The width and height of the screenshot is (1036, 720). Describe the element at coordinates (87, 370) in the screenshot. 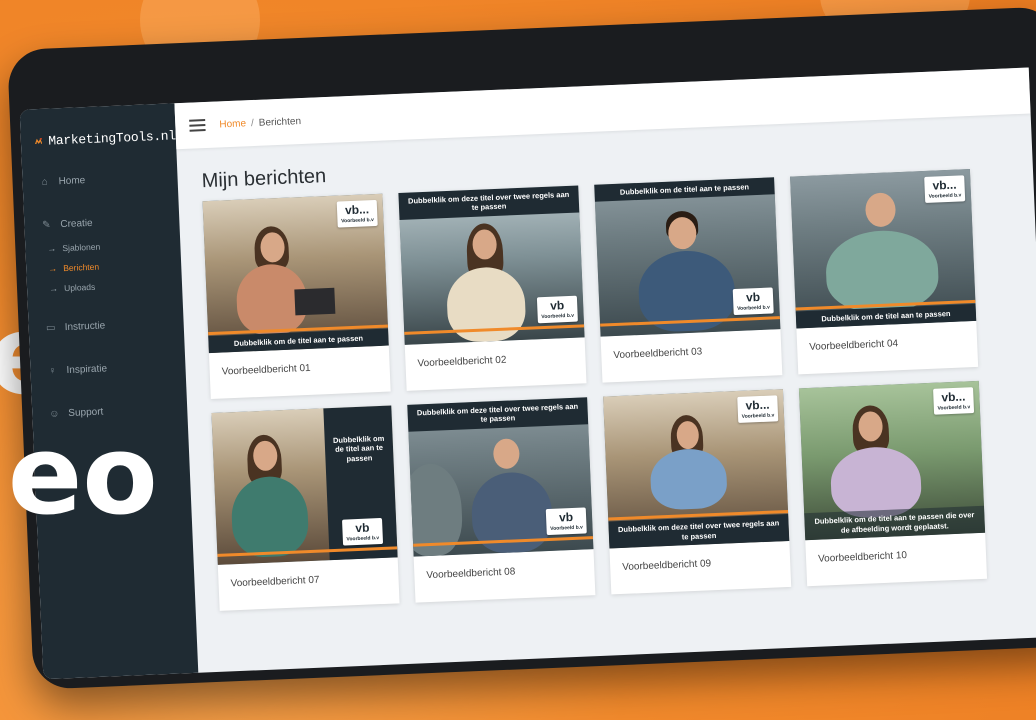

I see `sidebar-item-label: Inspiratie` at that location.